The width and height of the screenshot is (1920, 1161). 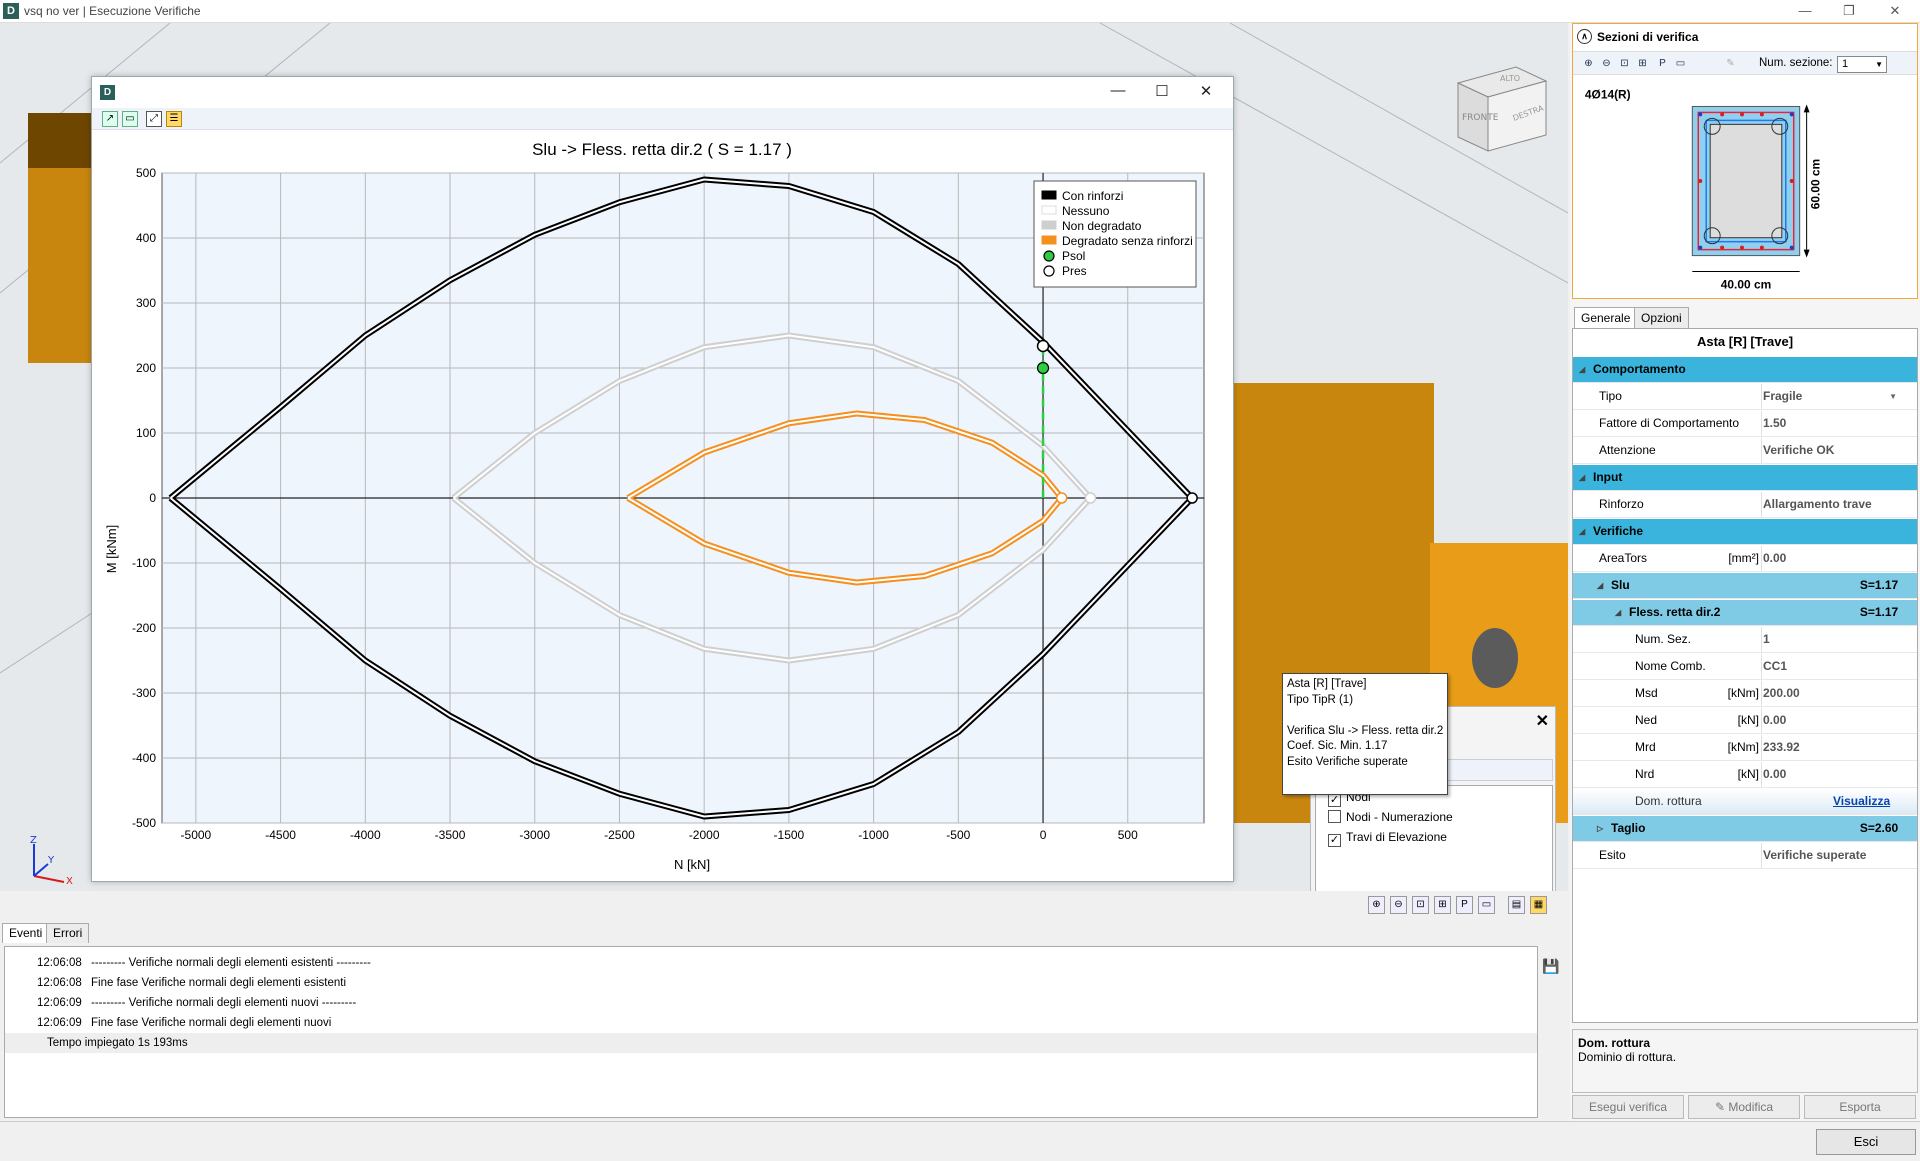 What do you see at coordinates (1365, 730) in the screenshot?
I see `tooltip-line: Verifica Slu -> Fless. retta dir.2` at bounding box center [1365, 730].